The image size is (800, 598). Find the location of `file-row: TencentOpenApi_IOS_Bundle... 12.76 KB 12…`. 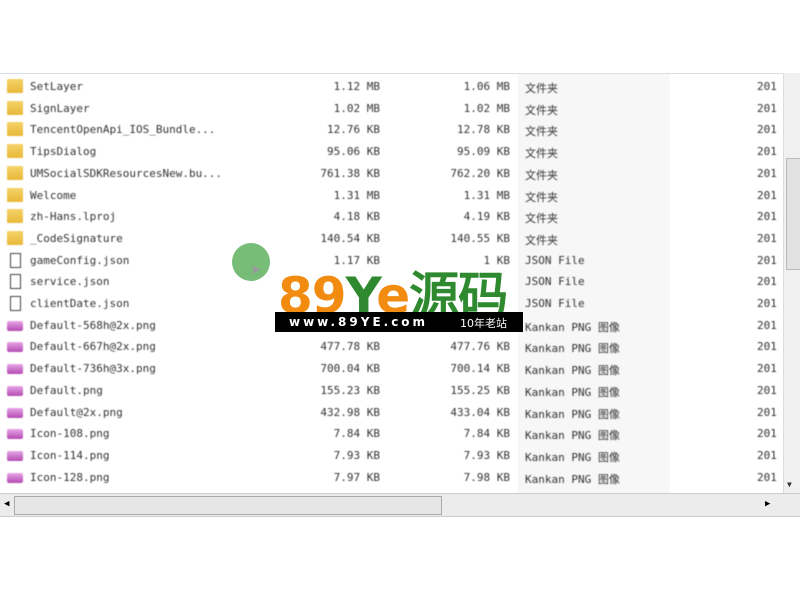

file-row: TencentOpenApi_IOS_Bundle... 12.76 KB 12… is located at coordinates (391, 129).